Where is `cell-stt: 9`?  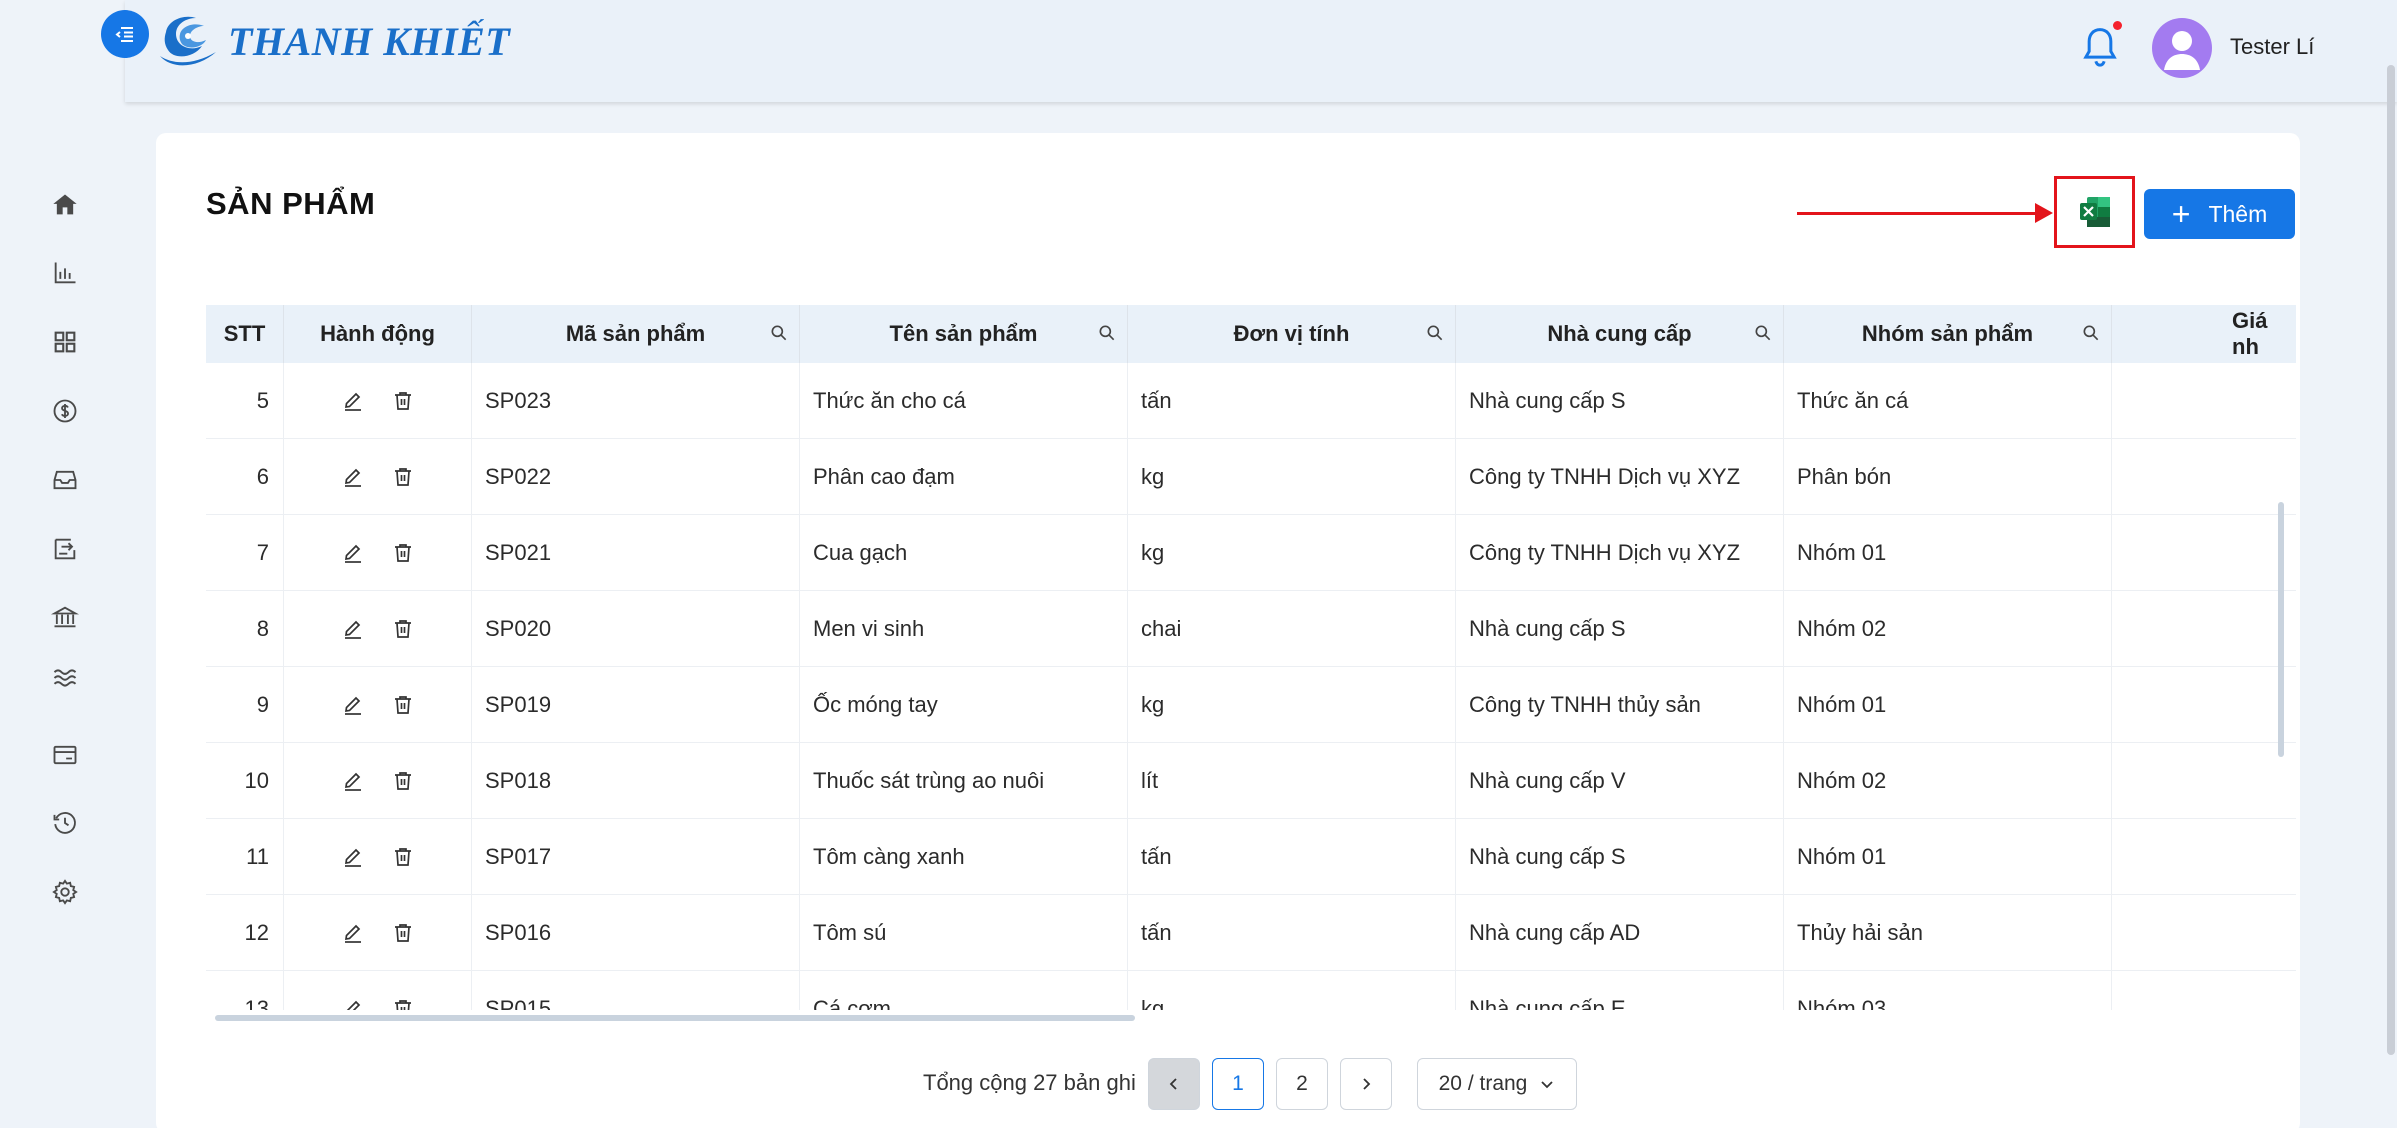
cell-stt: 9 is located at coordinates (245, 705).